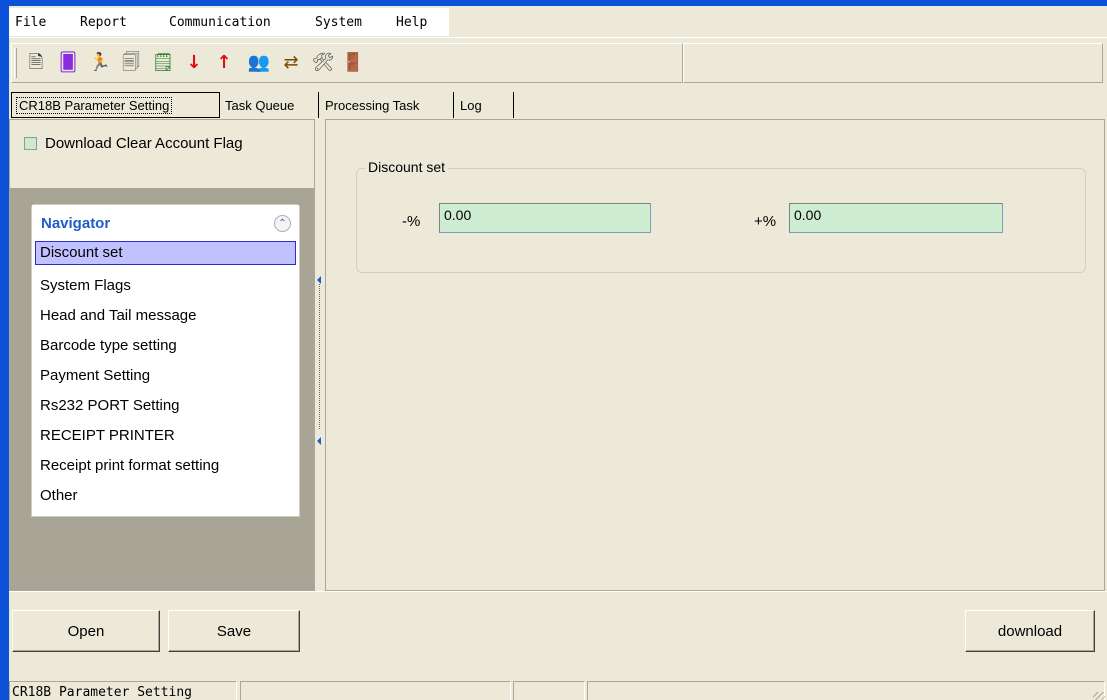 Image resolution: width=1107 pixels, height=700 pixels. Describe the element at coordinates (100, 63) in the screenshot. I see `runner-icon: 🏃` at that location.